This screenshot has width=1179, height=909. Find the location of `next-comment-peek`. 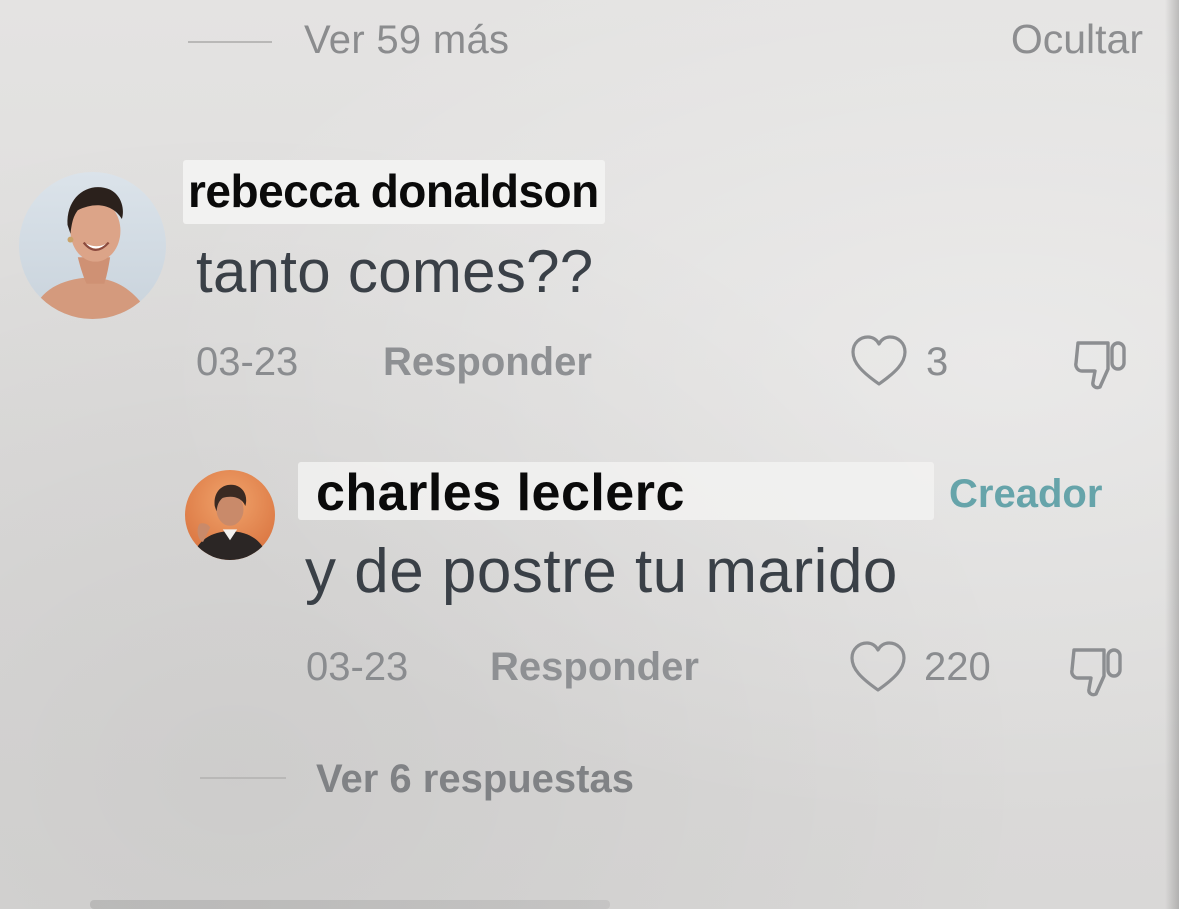

next-comment-peek is located at coordinates (350, 904).